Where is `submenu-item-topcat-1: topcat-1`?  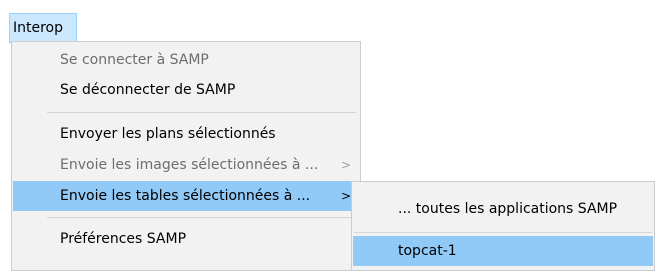
submenu-item-topcat-1: topcat-1 is located at coordinates (503, 251).